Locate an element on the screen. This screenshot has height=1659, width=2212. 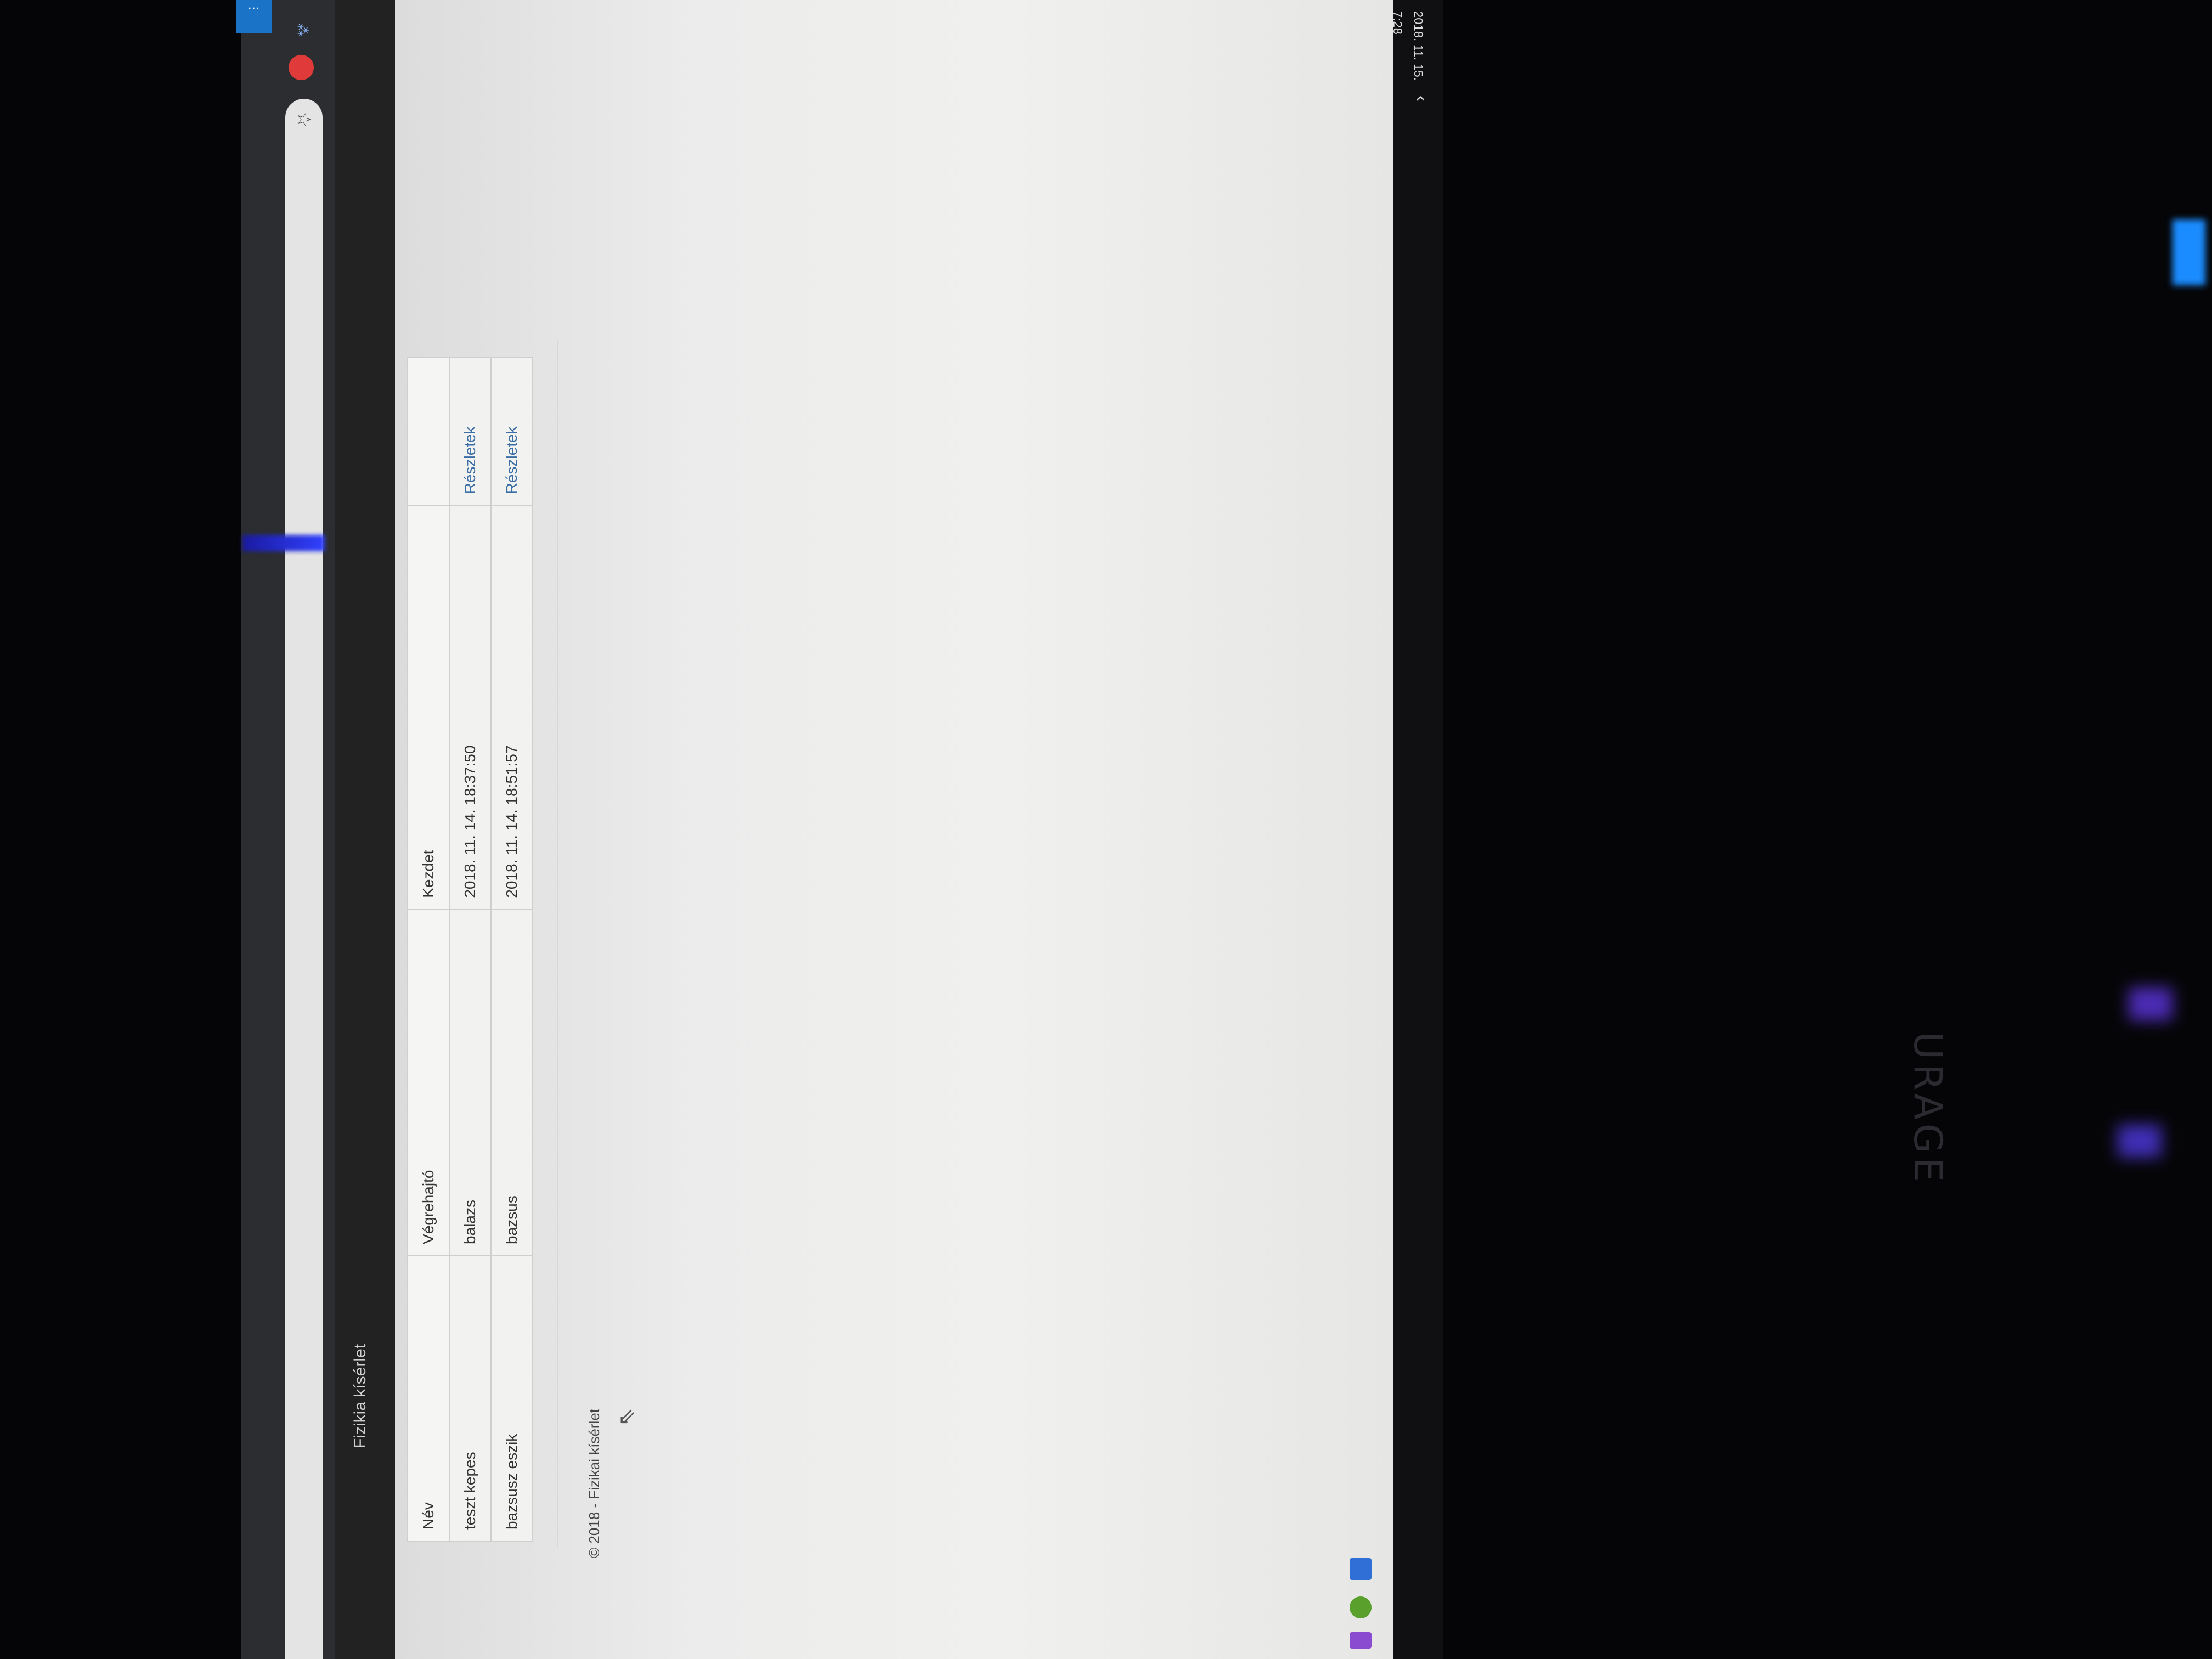
window-control: ⋯ is located at coordinates (254, 16).